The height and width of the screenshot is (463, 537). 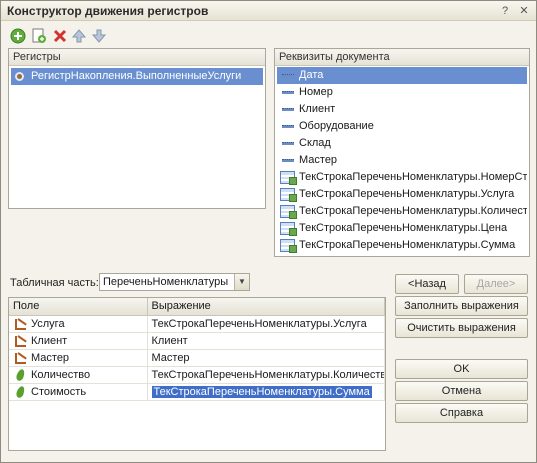 I want to click on title-bar: Конструктор движения регистров ? ✕, so click(x=268, y=11).